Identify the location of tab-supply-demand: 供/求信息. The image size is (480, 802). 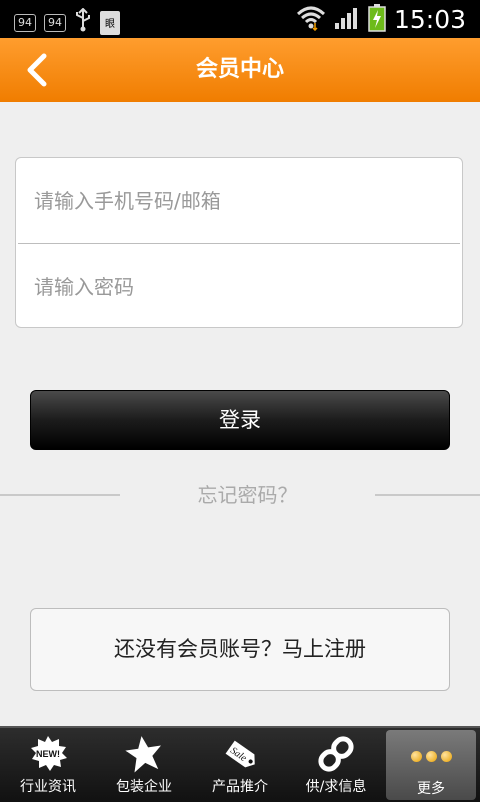
(336, 765).